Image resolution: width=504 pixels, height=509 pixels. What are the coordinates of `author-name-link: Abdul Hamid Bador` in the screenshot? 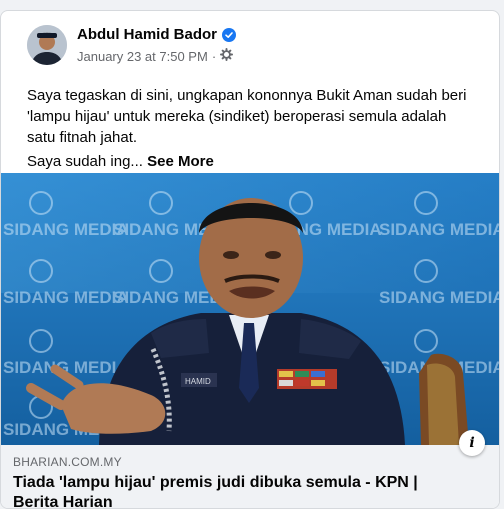 It's located at (157, 34).